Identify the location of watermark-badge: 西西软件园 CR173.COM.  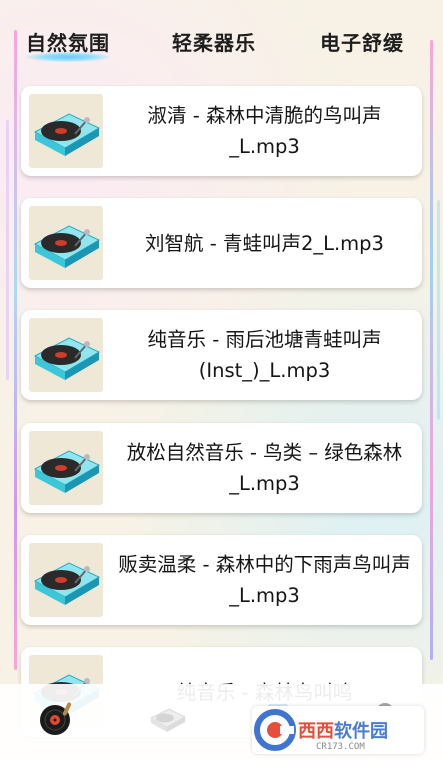
(338, 730).